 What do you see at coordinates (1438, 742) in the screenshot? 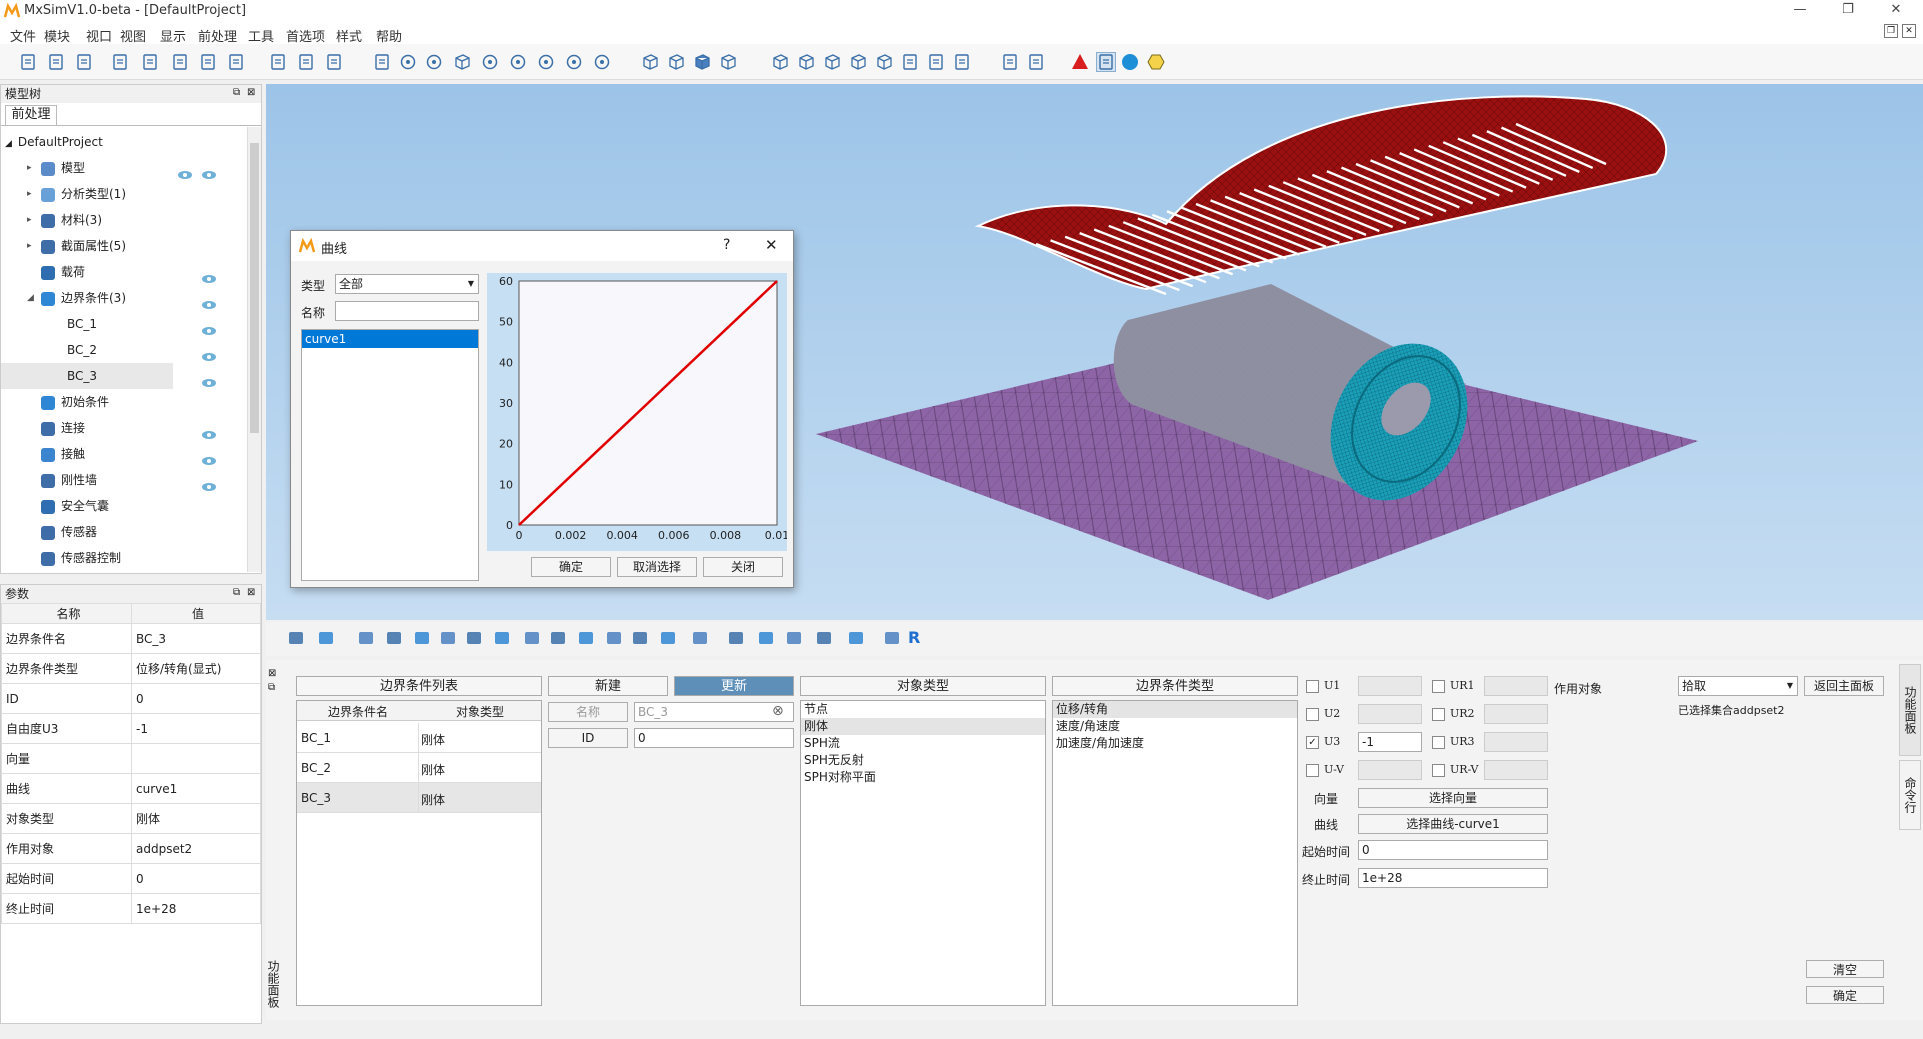
I see `checkbox-ur3` at bounding box center [1438, 742].